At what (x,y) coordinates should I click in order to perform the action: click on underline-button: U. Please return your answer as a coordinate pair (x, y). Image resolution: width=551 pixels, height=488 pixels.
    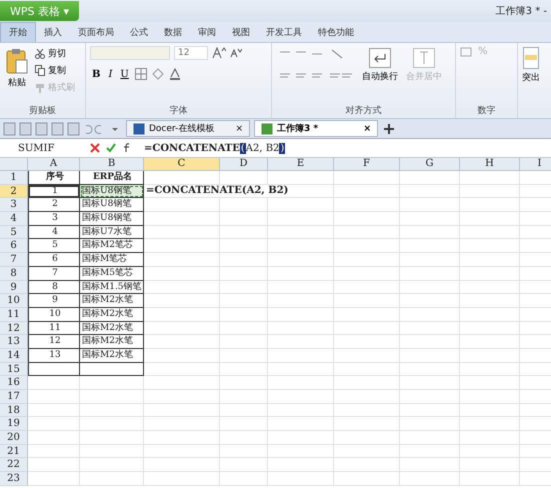
    Looking at the image, I should click on (124, 74).